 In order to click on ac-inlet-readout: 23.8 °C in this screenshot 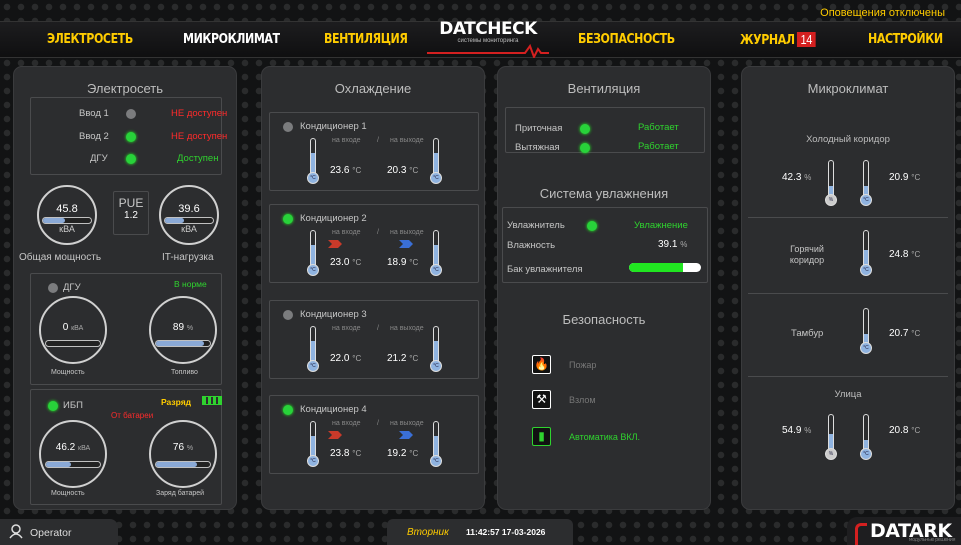, I will do `click(345, 453)`.